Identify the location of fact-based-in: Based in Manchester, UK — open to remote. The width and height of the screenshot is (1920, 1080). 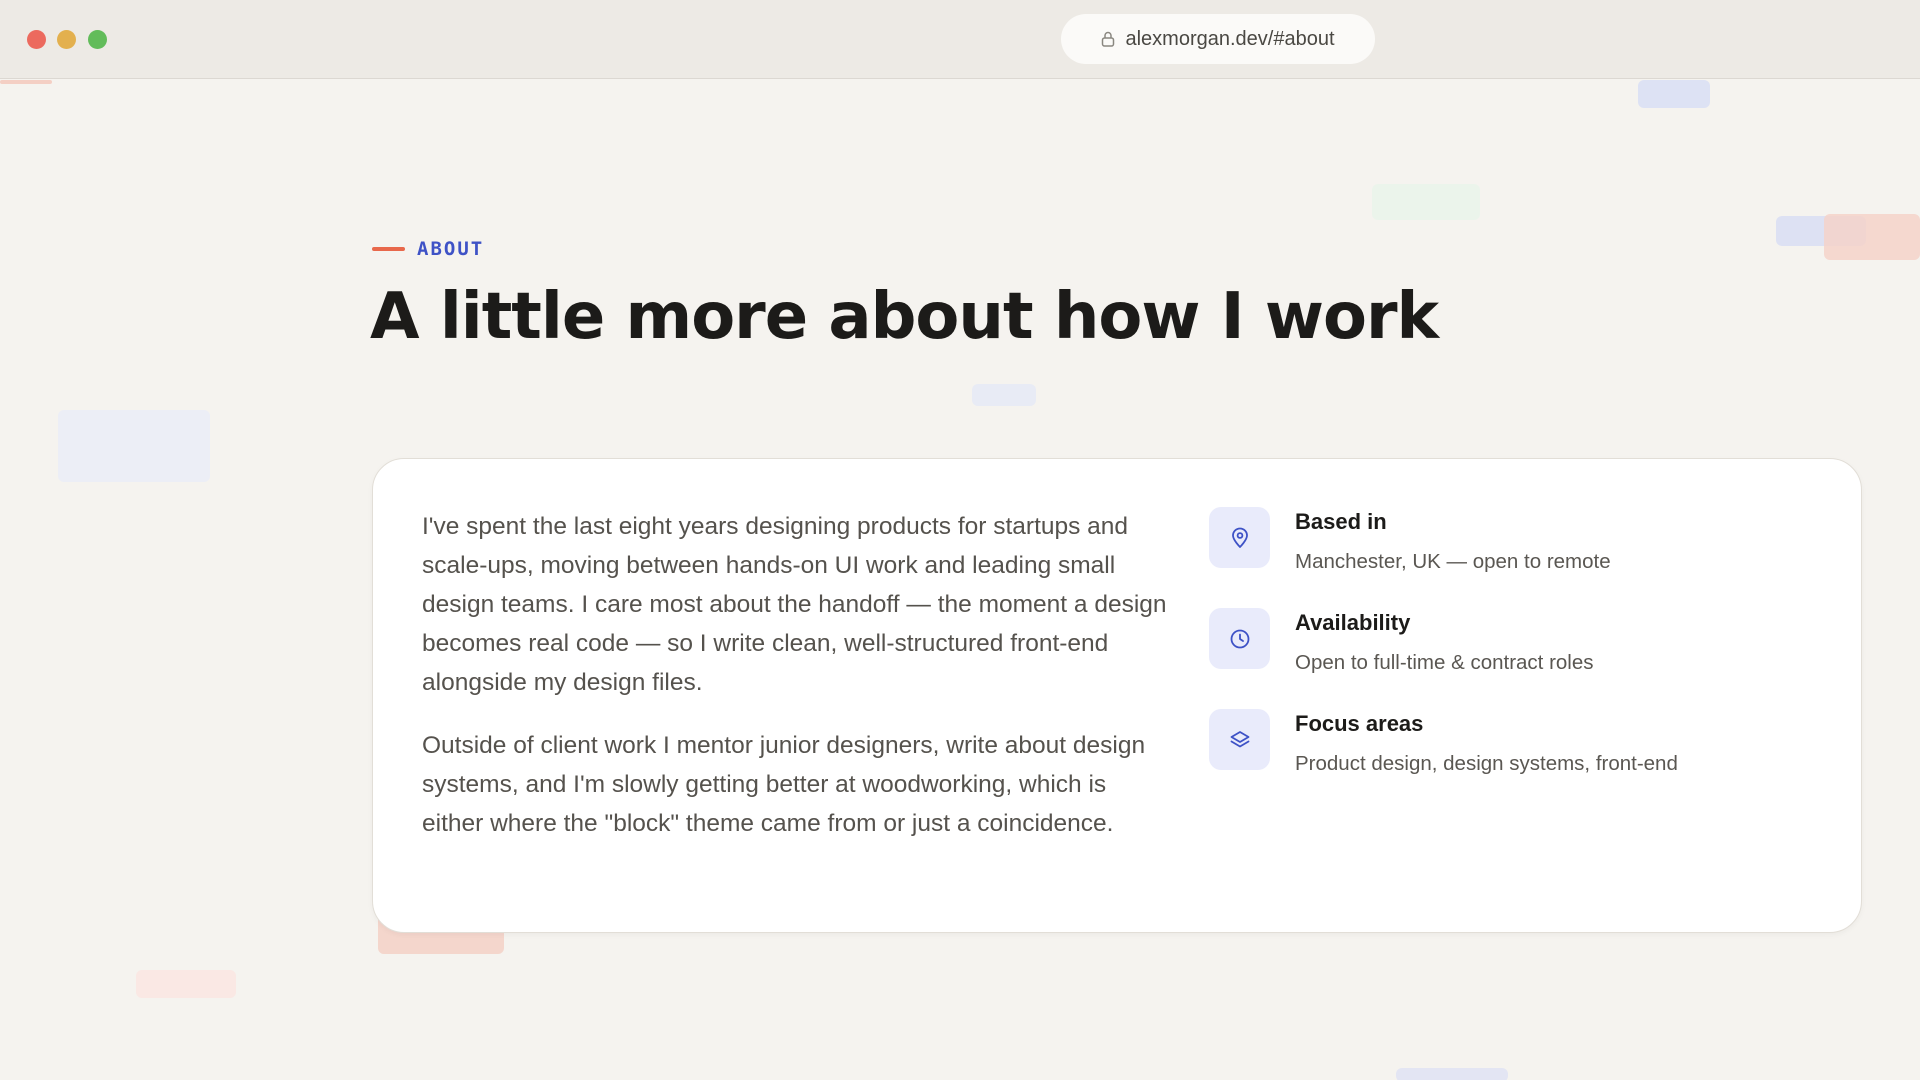
(1509, 557).